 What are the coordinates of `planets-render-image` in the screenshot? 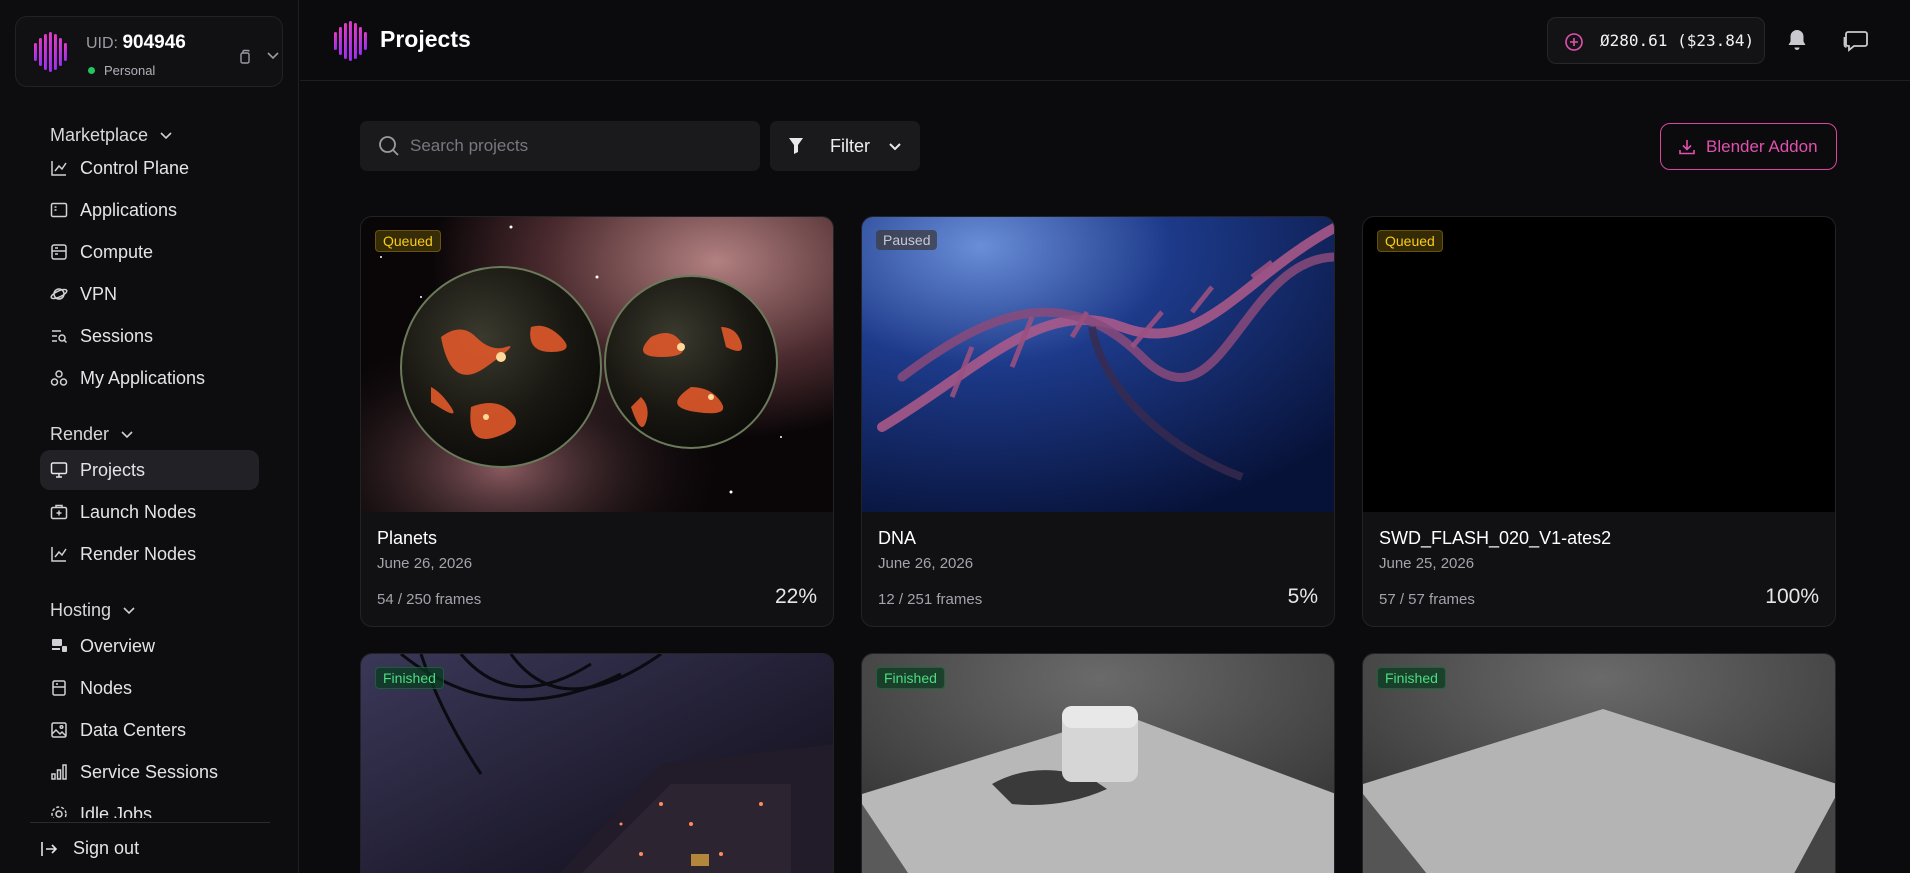 It's located at (597, 364).